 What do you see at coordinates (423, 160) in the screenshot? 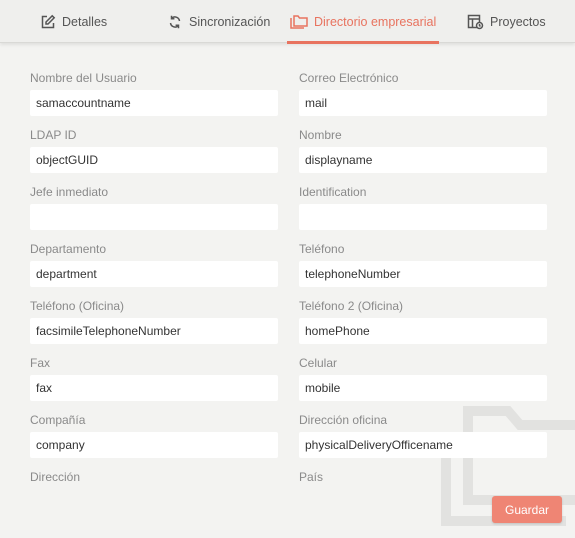
I see `nombre-input: displayname` at bounding box center [423, 160].